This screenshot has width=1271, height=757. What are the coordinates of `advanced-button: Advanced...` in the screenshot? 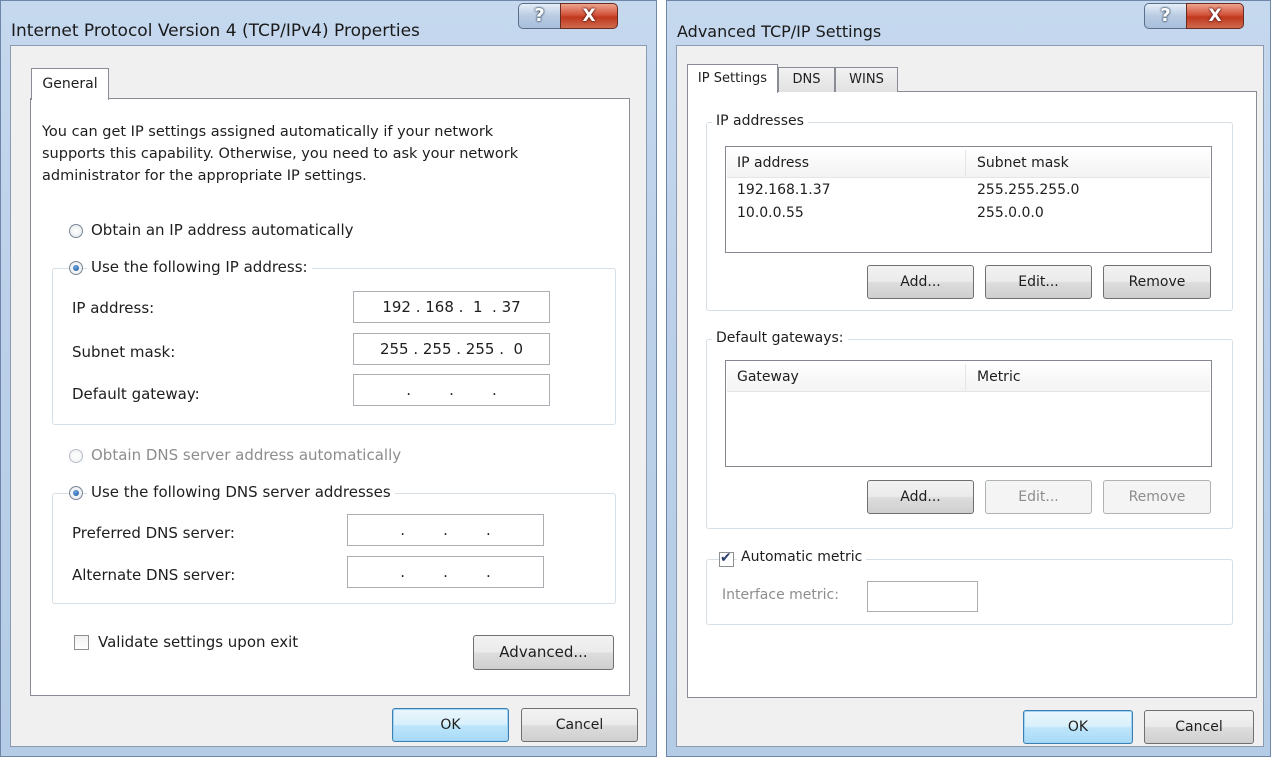 It's located at (543, 652).